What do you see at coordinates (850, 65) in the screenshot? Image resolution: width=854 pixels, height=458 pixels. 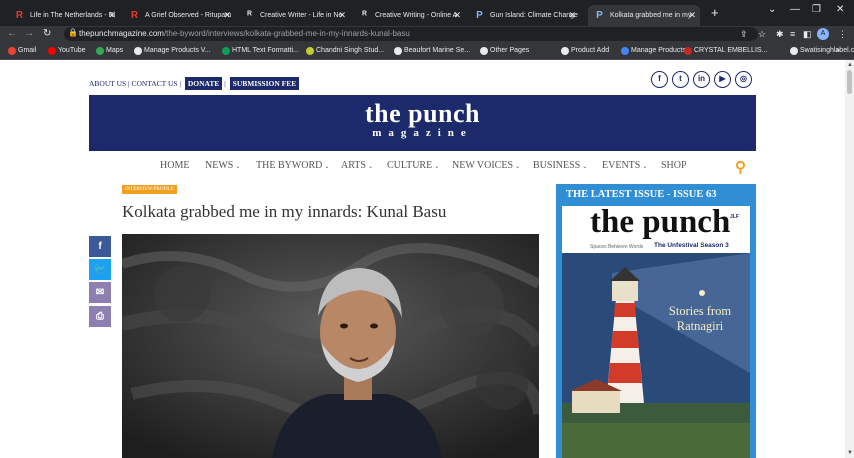 I see `scroll-up-icon: ▲` at bounding box center [850, 65].